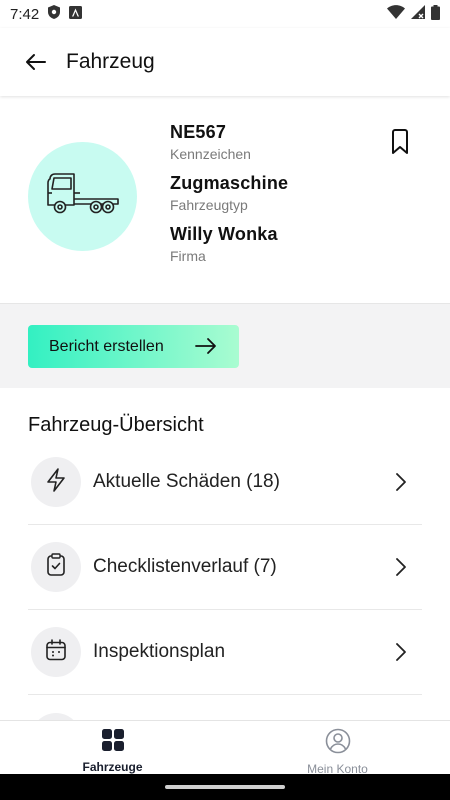  I want to click on vehicle-avatar, so click(82, 196).